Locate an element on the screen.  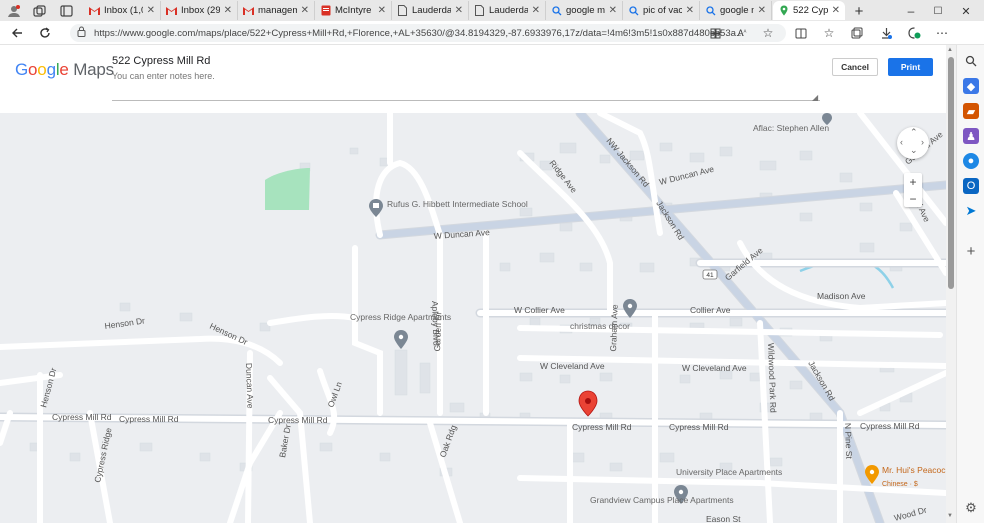
compass-down-icon: ⌄ is located at coordinates (914, 150).